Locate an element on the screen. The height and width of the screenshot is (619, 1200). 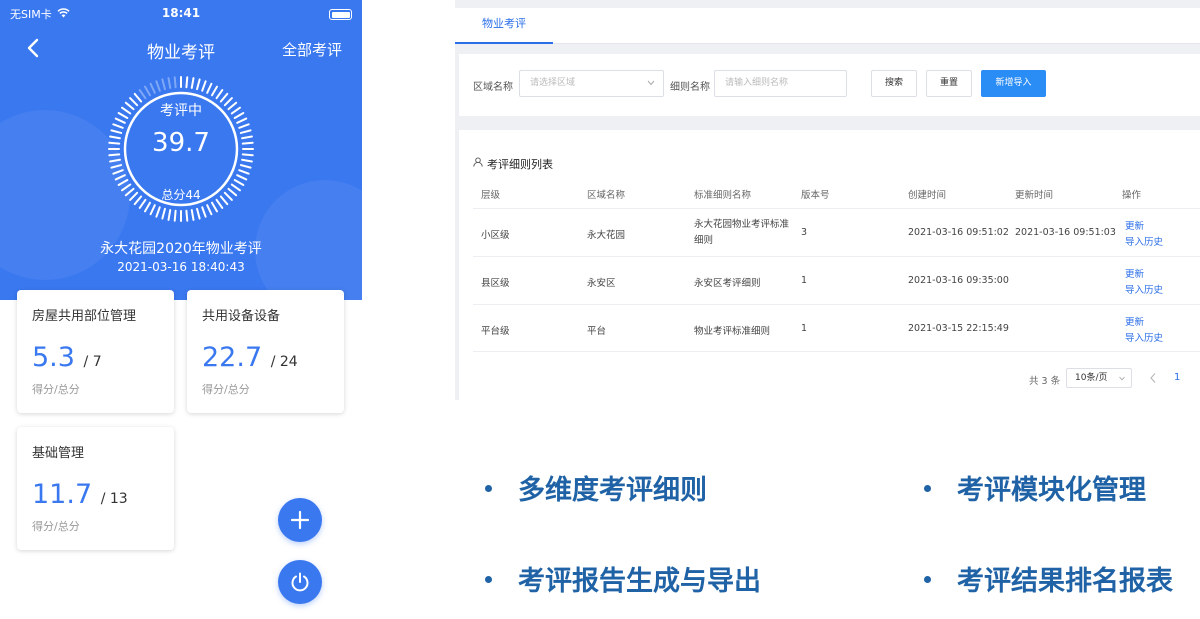
page-size-select: 10条/页 is located at coordinates (1099, 378).